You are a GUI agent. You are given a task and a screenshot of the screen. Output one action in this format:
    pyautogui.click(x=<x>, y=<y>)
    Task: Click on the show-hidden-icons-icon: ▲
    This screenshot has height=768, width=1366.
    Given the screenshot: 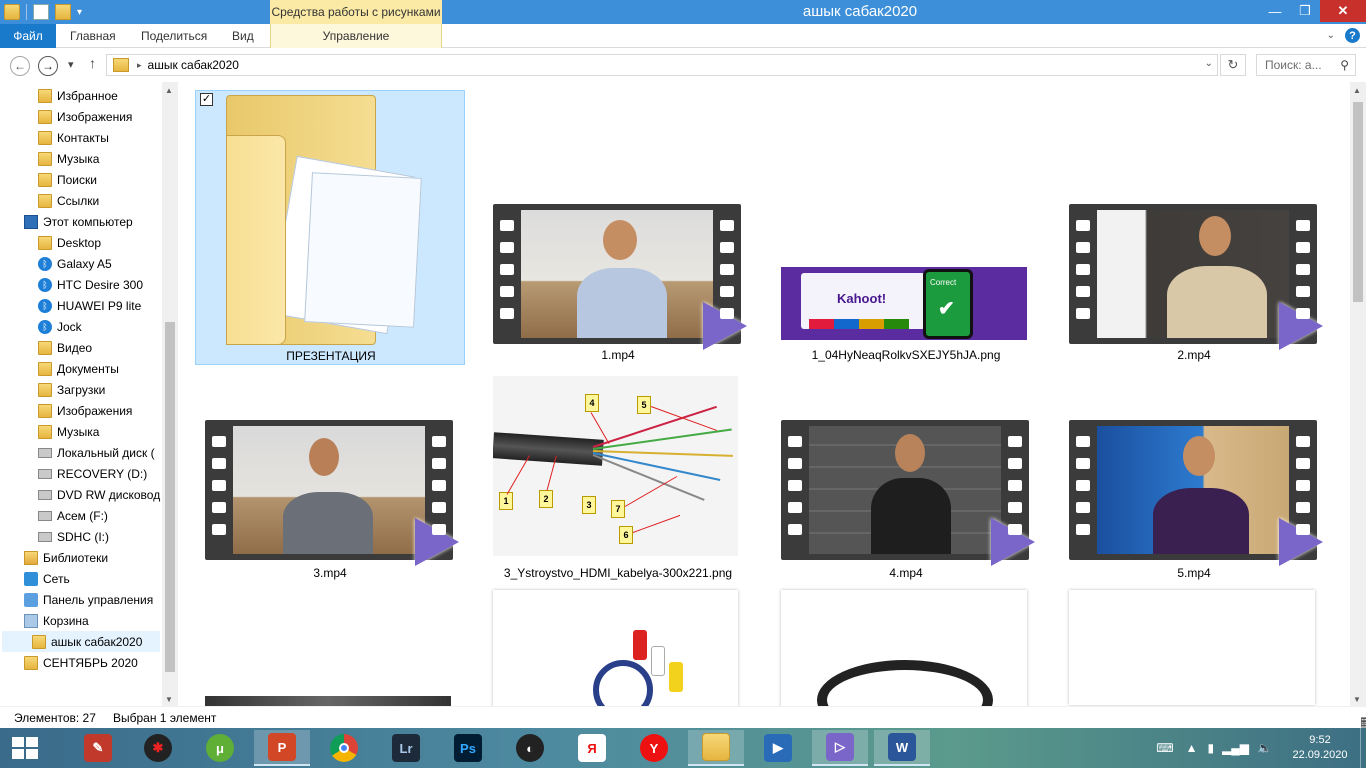 What is the action you would take?
    pyautogui.click(x=1192, y=748)
    